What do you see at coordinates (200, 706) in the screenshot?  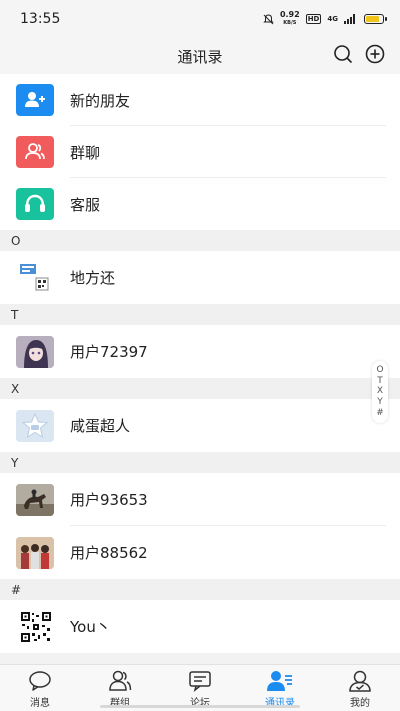 I see `home-indicator` at bounding box center [200, 706].